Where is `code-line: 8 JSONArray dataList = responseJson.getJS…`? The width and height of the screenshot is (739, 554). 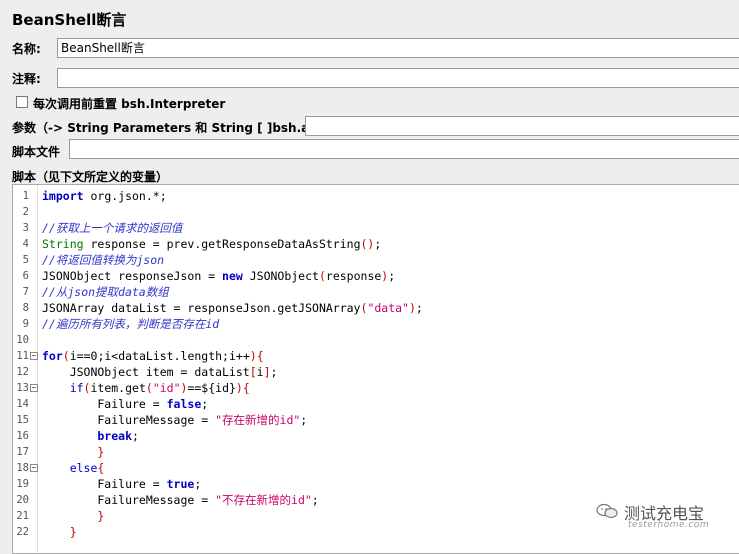 code-line: 8 JSONArray dataList = responseJson.getJS… is located at coordinates (376, 308).